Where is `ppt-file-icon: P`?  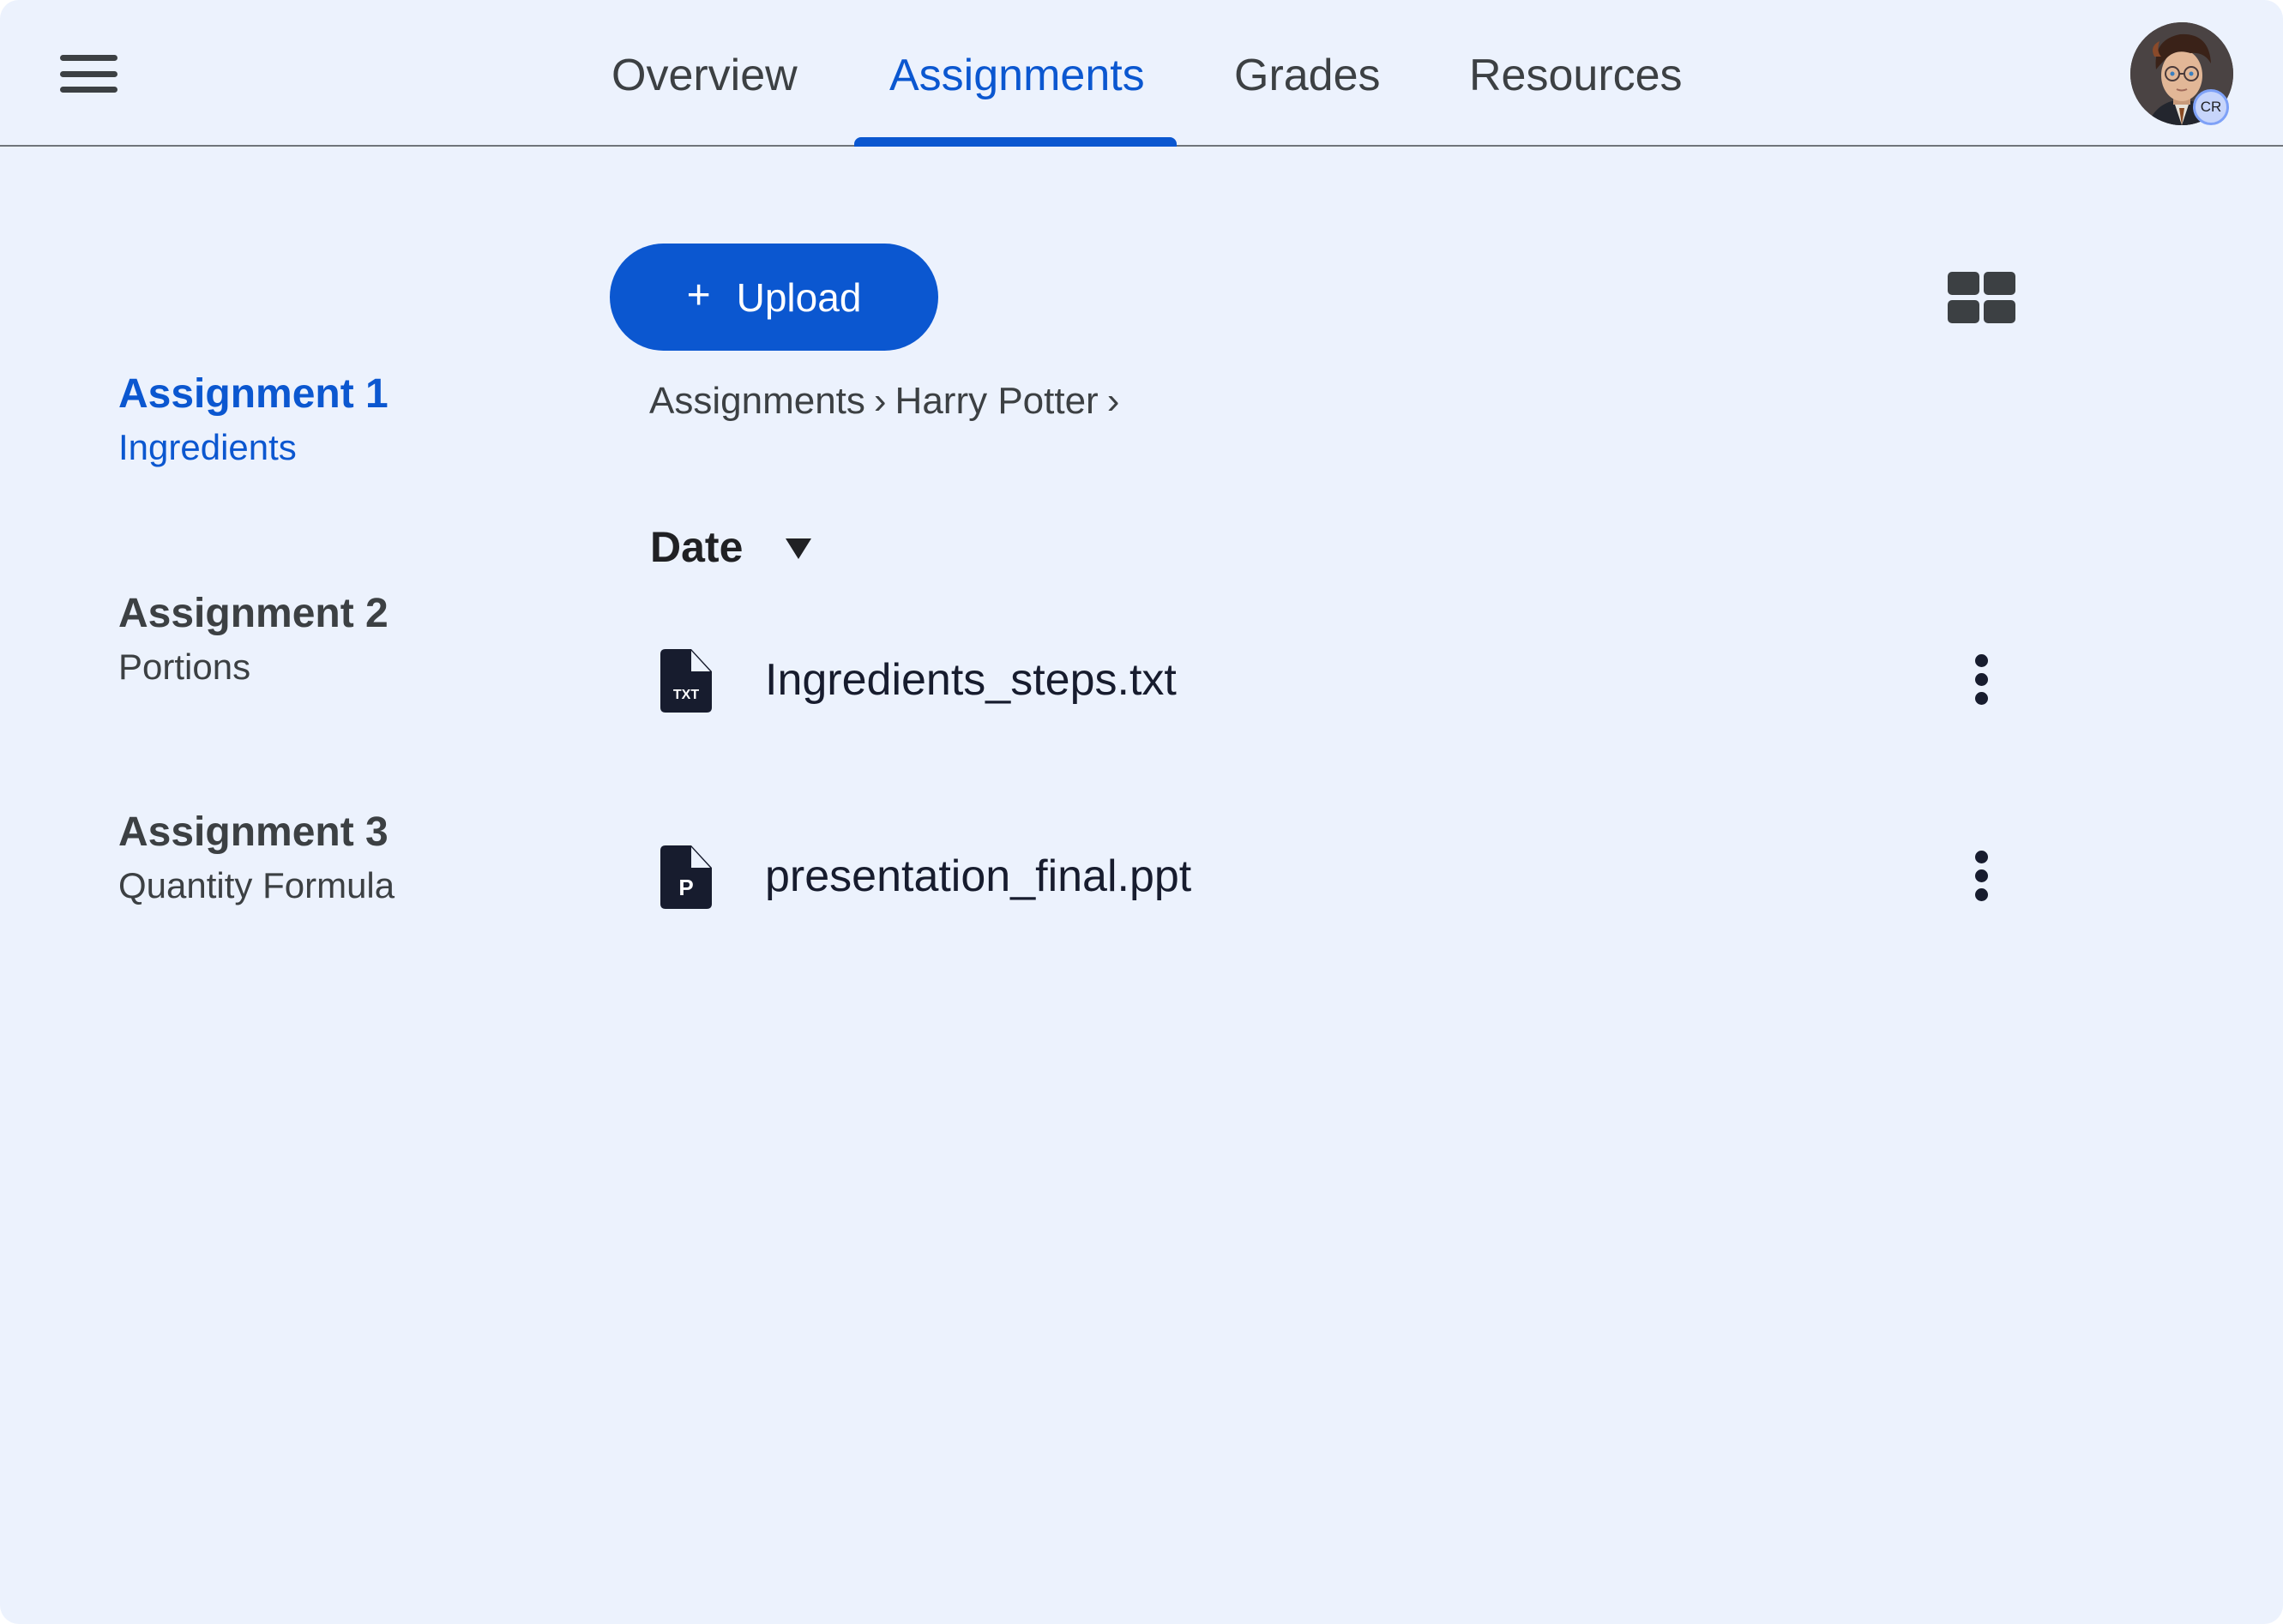 ppt-file-icon: P is located at coordinates (686, 877).